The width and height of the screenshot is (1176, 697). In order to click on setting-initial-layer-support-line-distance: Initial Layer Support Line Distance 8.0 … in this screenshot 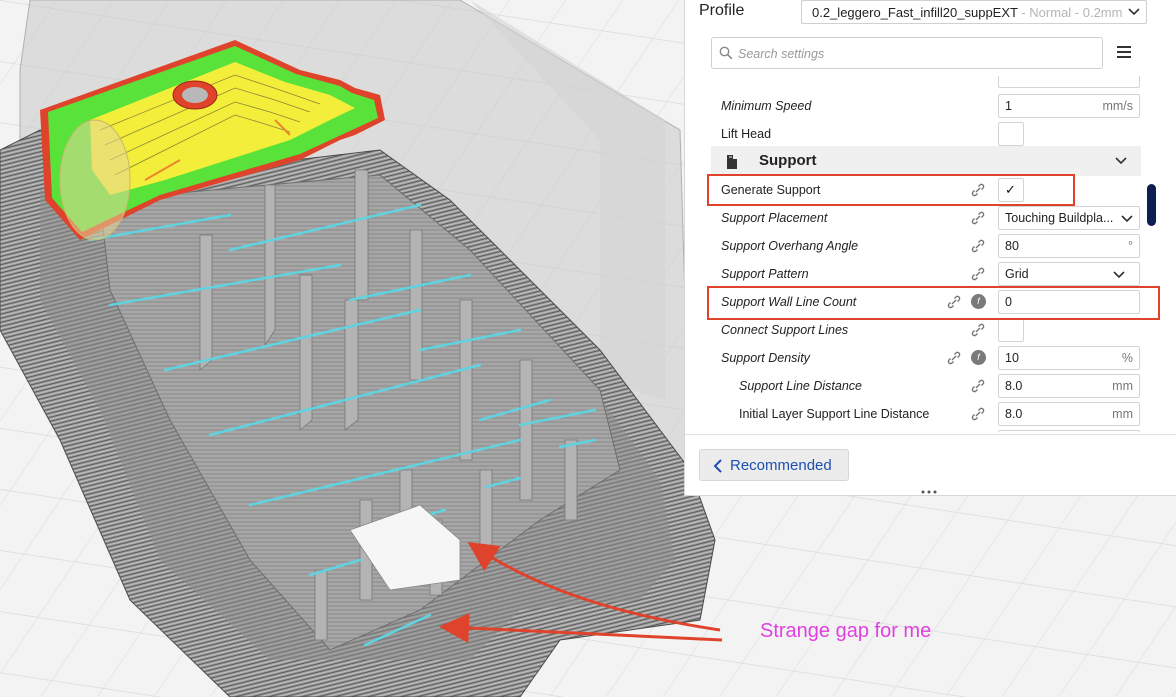, I will do `click(929, 414)`.